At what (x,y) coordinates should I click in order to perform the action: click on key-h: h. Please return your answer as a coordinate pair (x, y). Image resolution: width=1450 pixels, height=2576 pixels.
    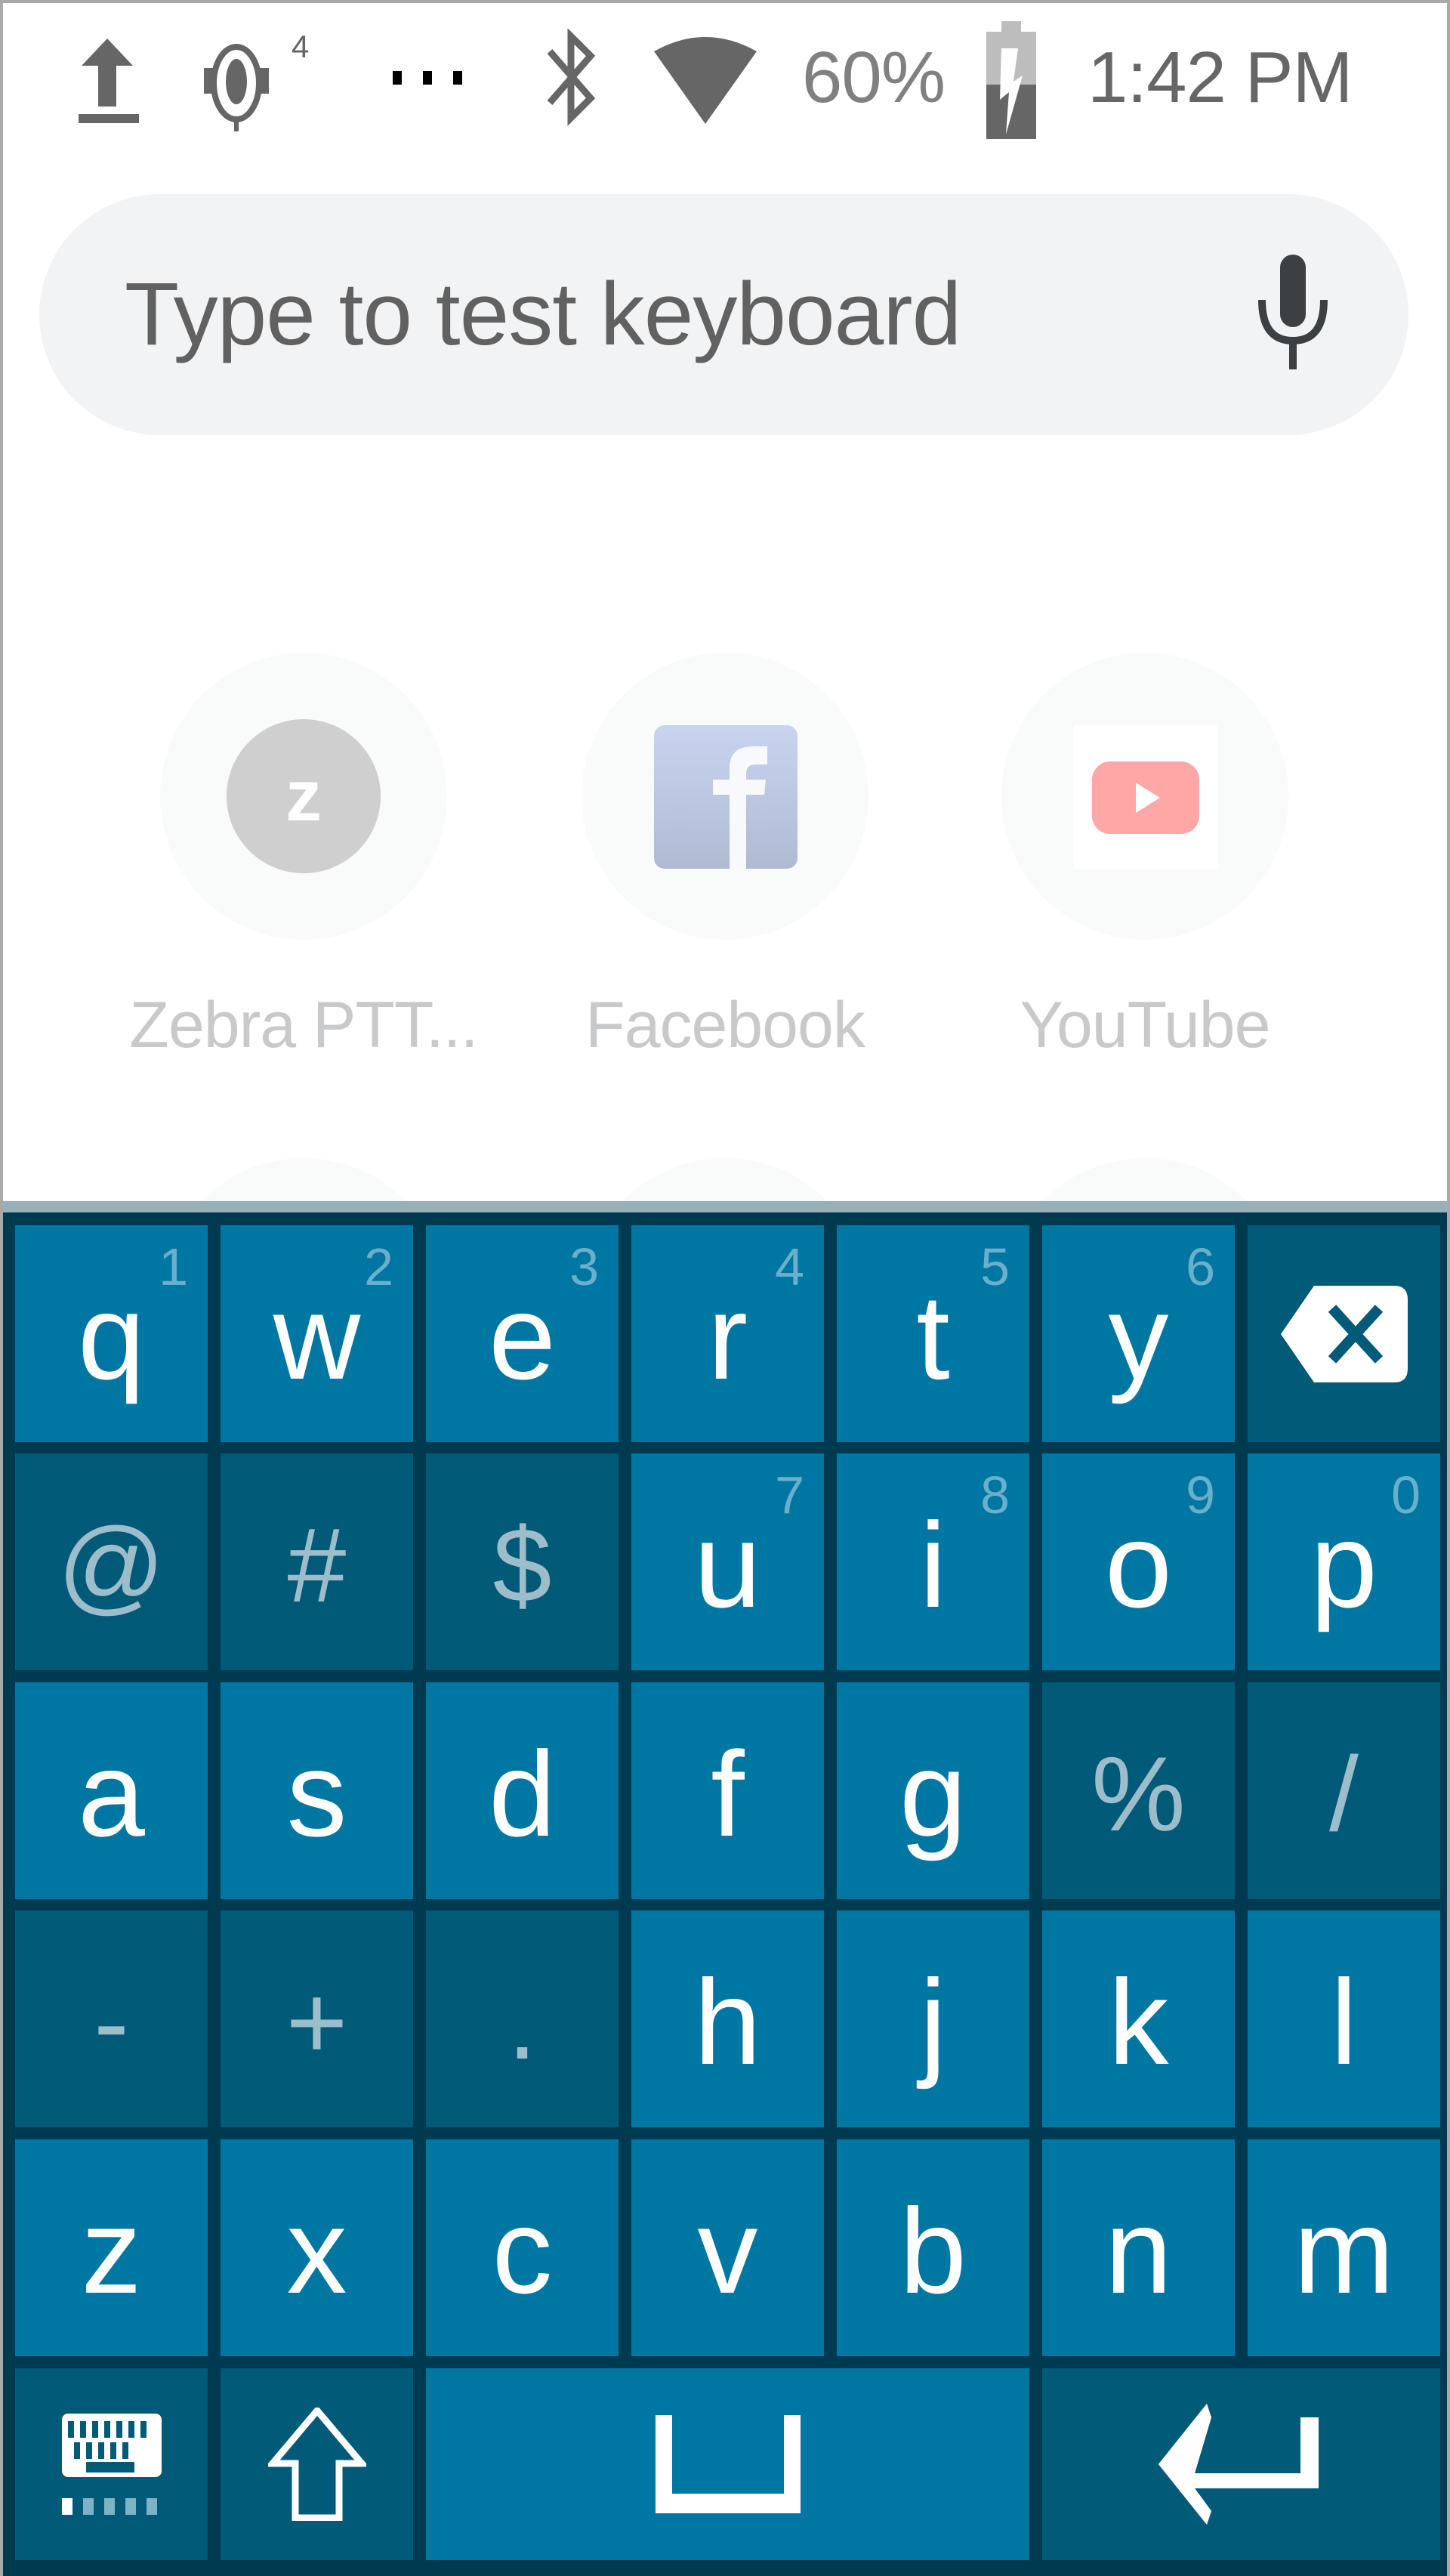
    Looking at the image, I should click on (727, 2018).